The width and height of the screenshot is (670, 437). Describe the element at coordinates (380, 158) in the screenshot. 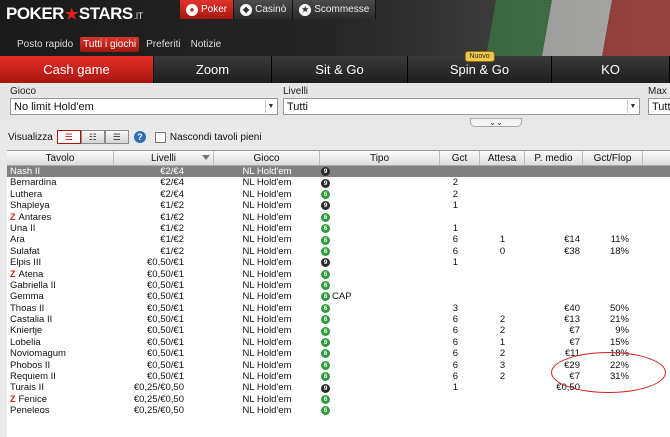

I see `header-tipo: Tipo` at that location.